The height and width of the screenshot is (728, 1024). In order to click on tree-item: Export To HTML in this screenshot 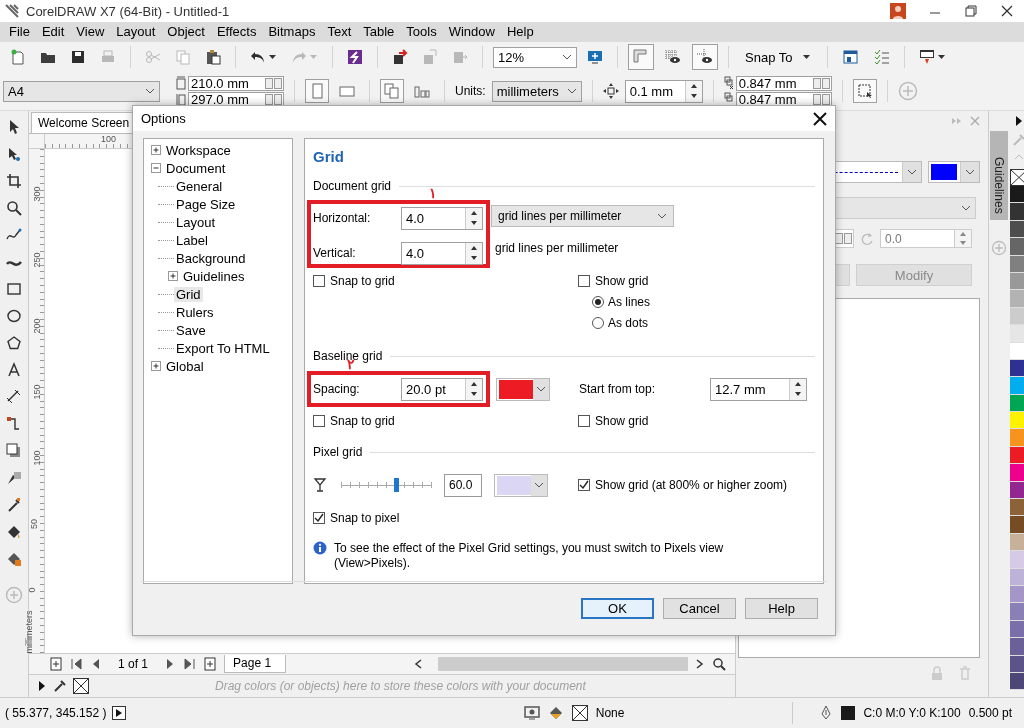, I will do `click(223, 348)`.